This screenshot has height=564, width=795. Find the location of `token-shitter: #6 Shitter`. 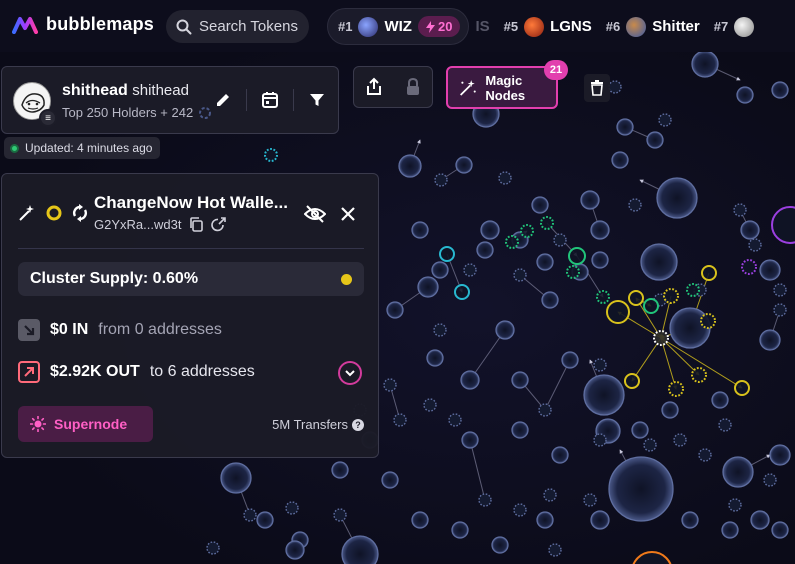

token-shitter: #6 Shitter is located at coordinates (653, 26).